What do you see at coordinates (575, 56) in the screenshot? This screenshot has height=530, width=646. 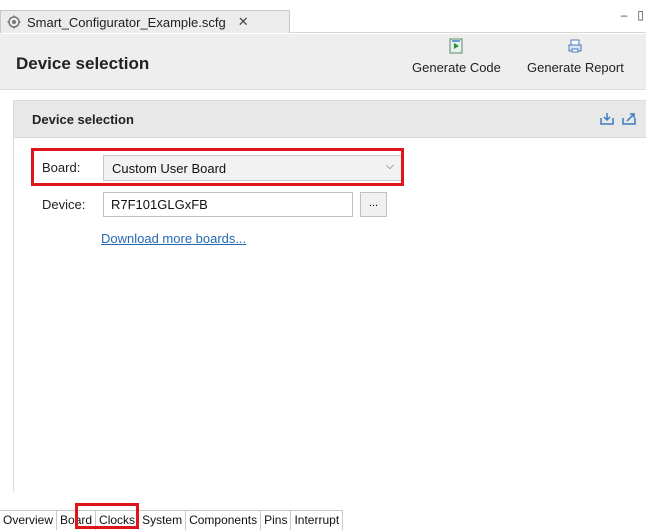 I see `generate-report-button: Generate Report` at bounding box center [575, 56].